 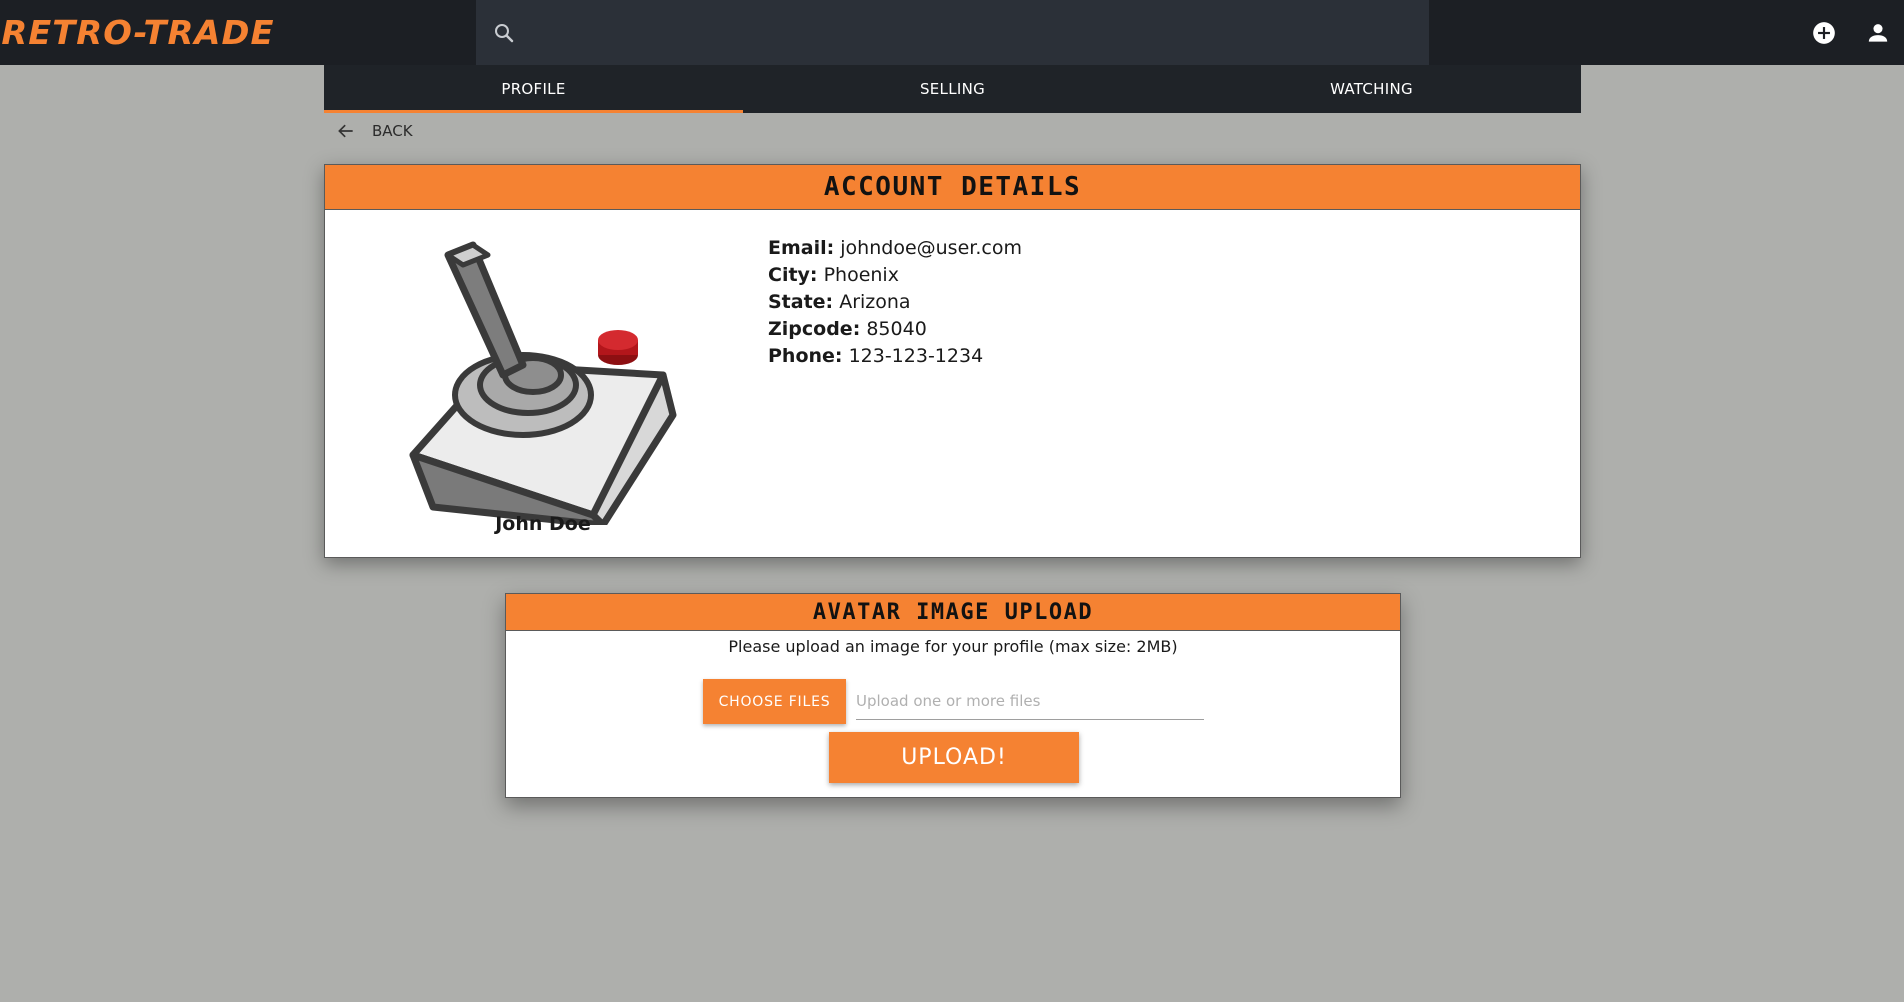 I want to click on tab-bar: PROFILE SELLING WATCHING, so click(x=952, y=89).